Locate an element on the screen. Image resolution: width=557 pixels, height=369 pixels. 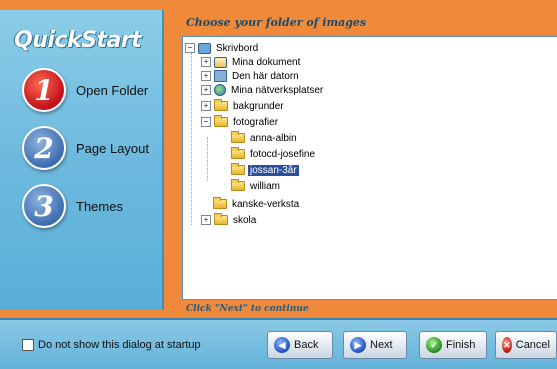
step-themes: 3 Themes is located at coordinates (72, 206).